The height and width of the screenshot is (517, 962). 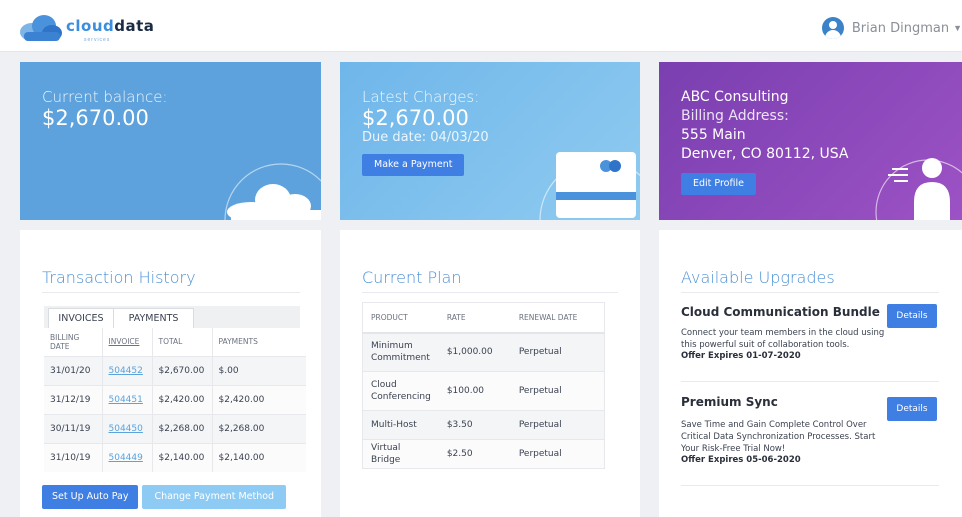 I want to click on address-street: 555 Main, so click(x=713, y=135).